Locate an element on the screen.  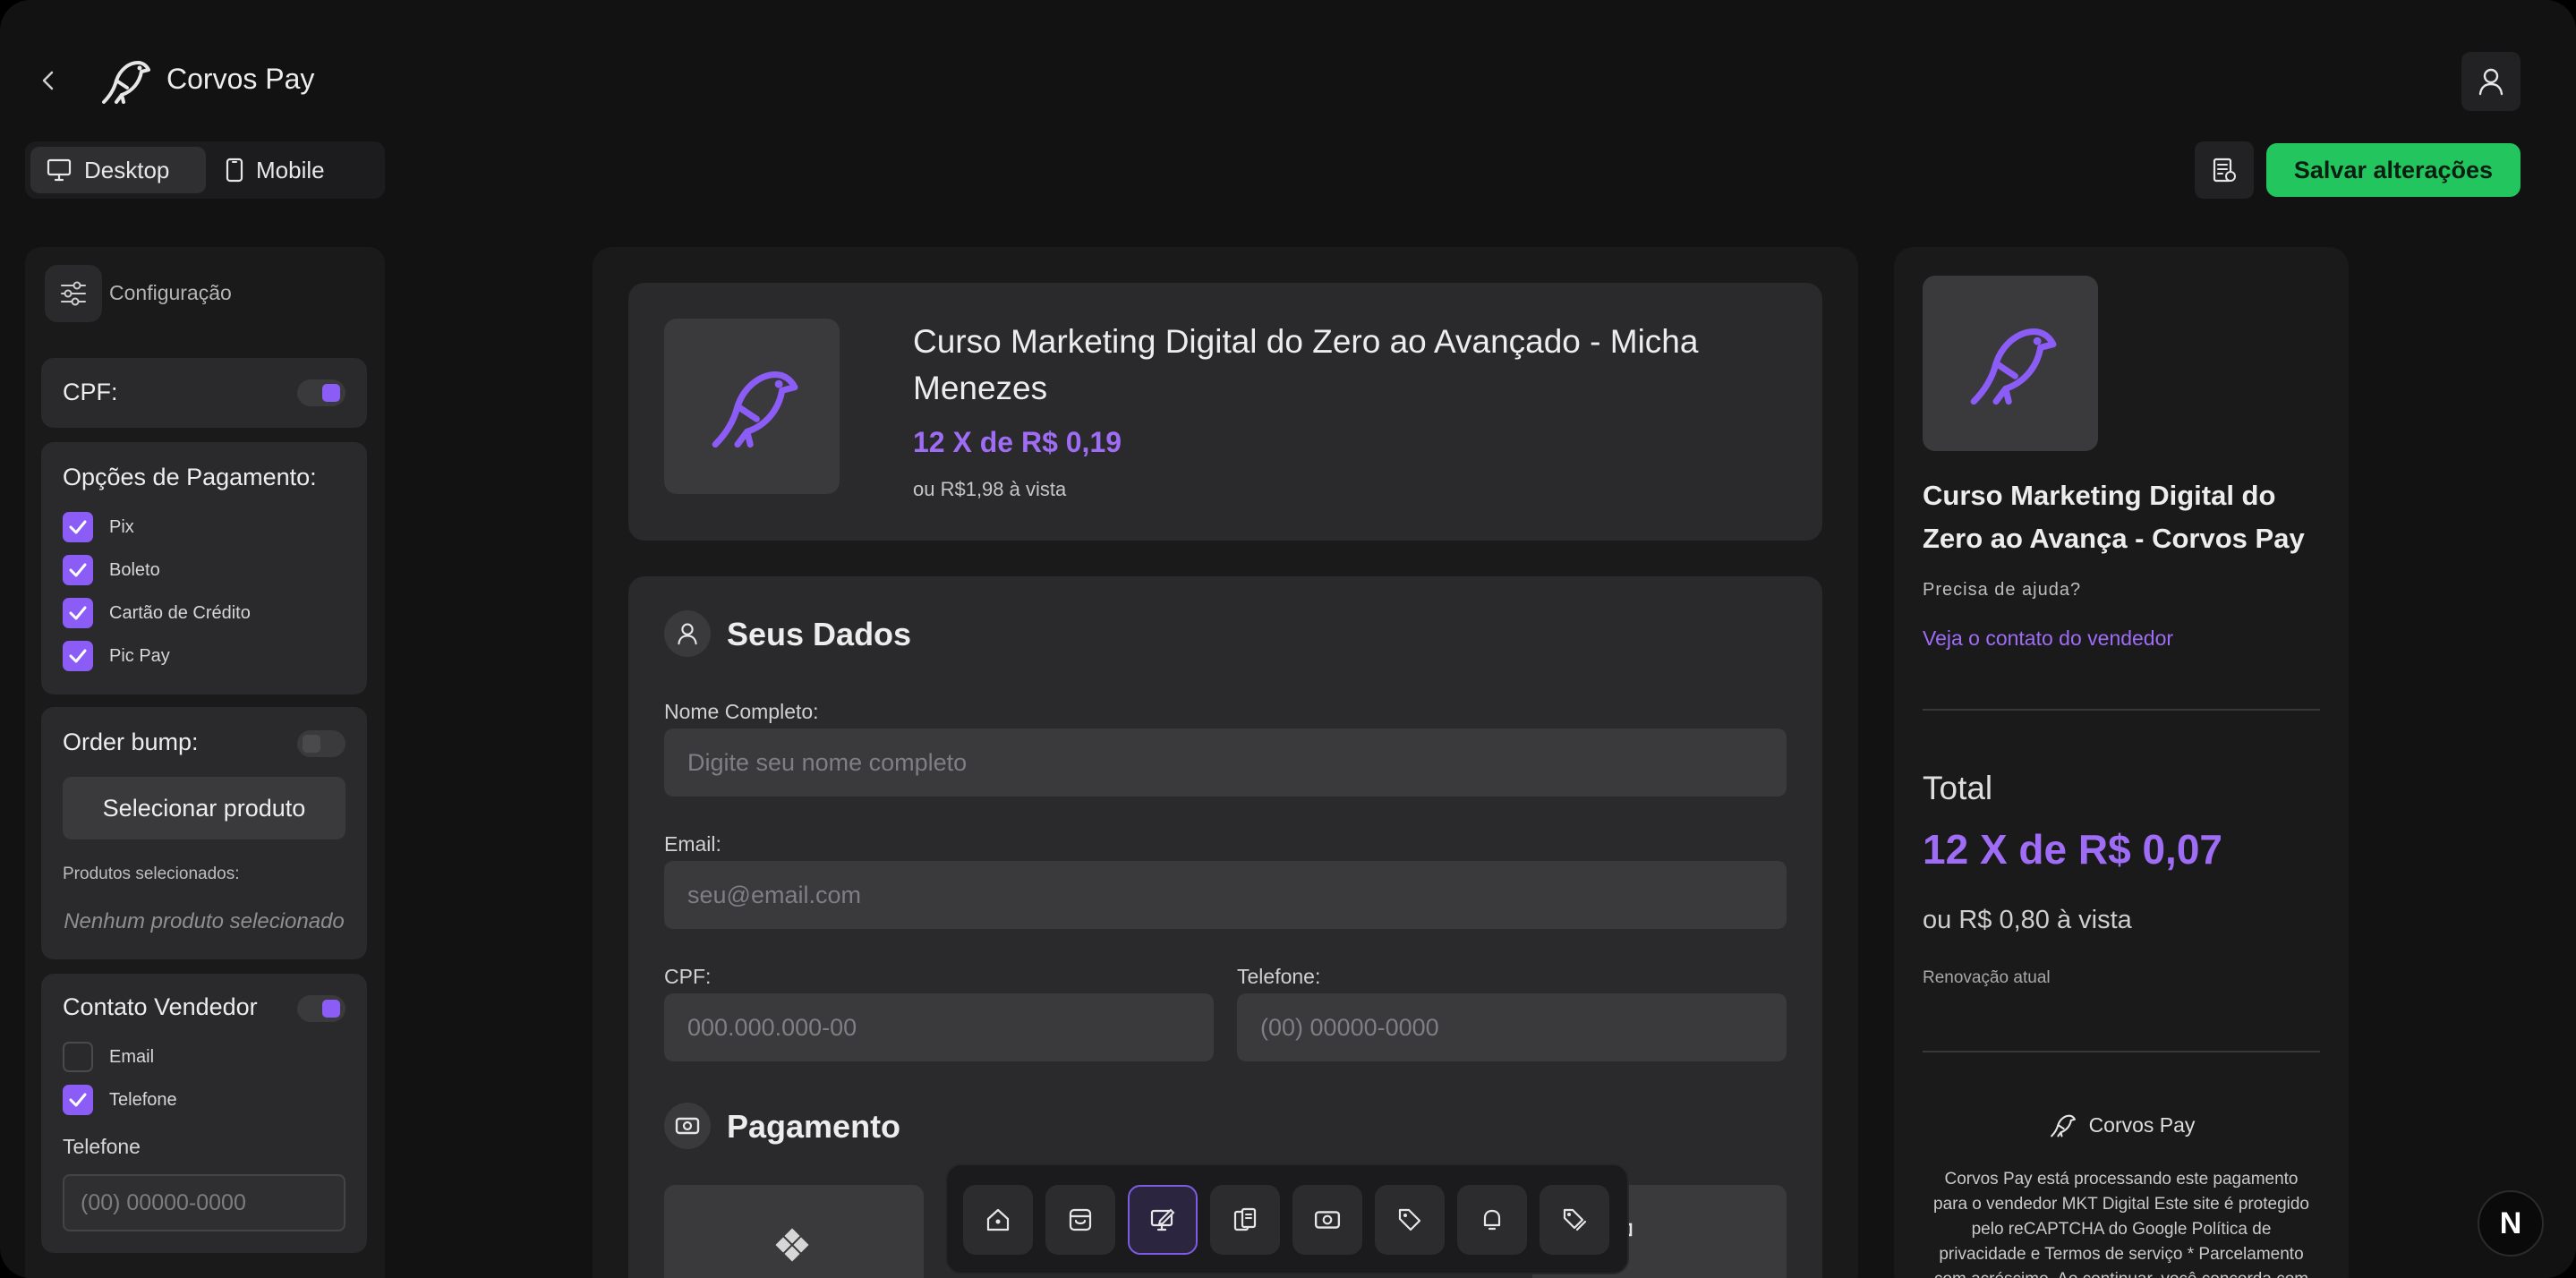
summary-brand: Corvos Pay is located at coordinates (2121, 1125).